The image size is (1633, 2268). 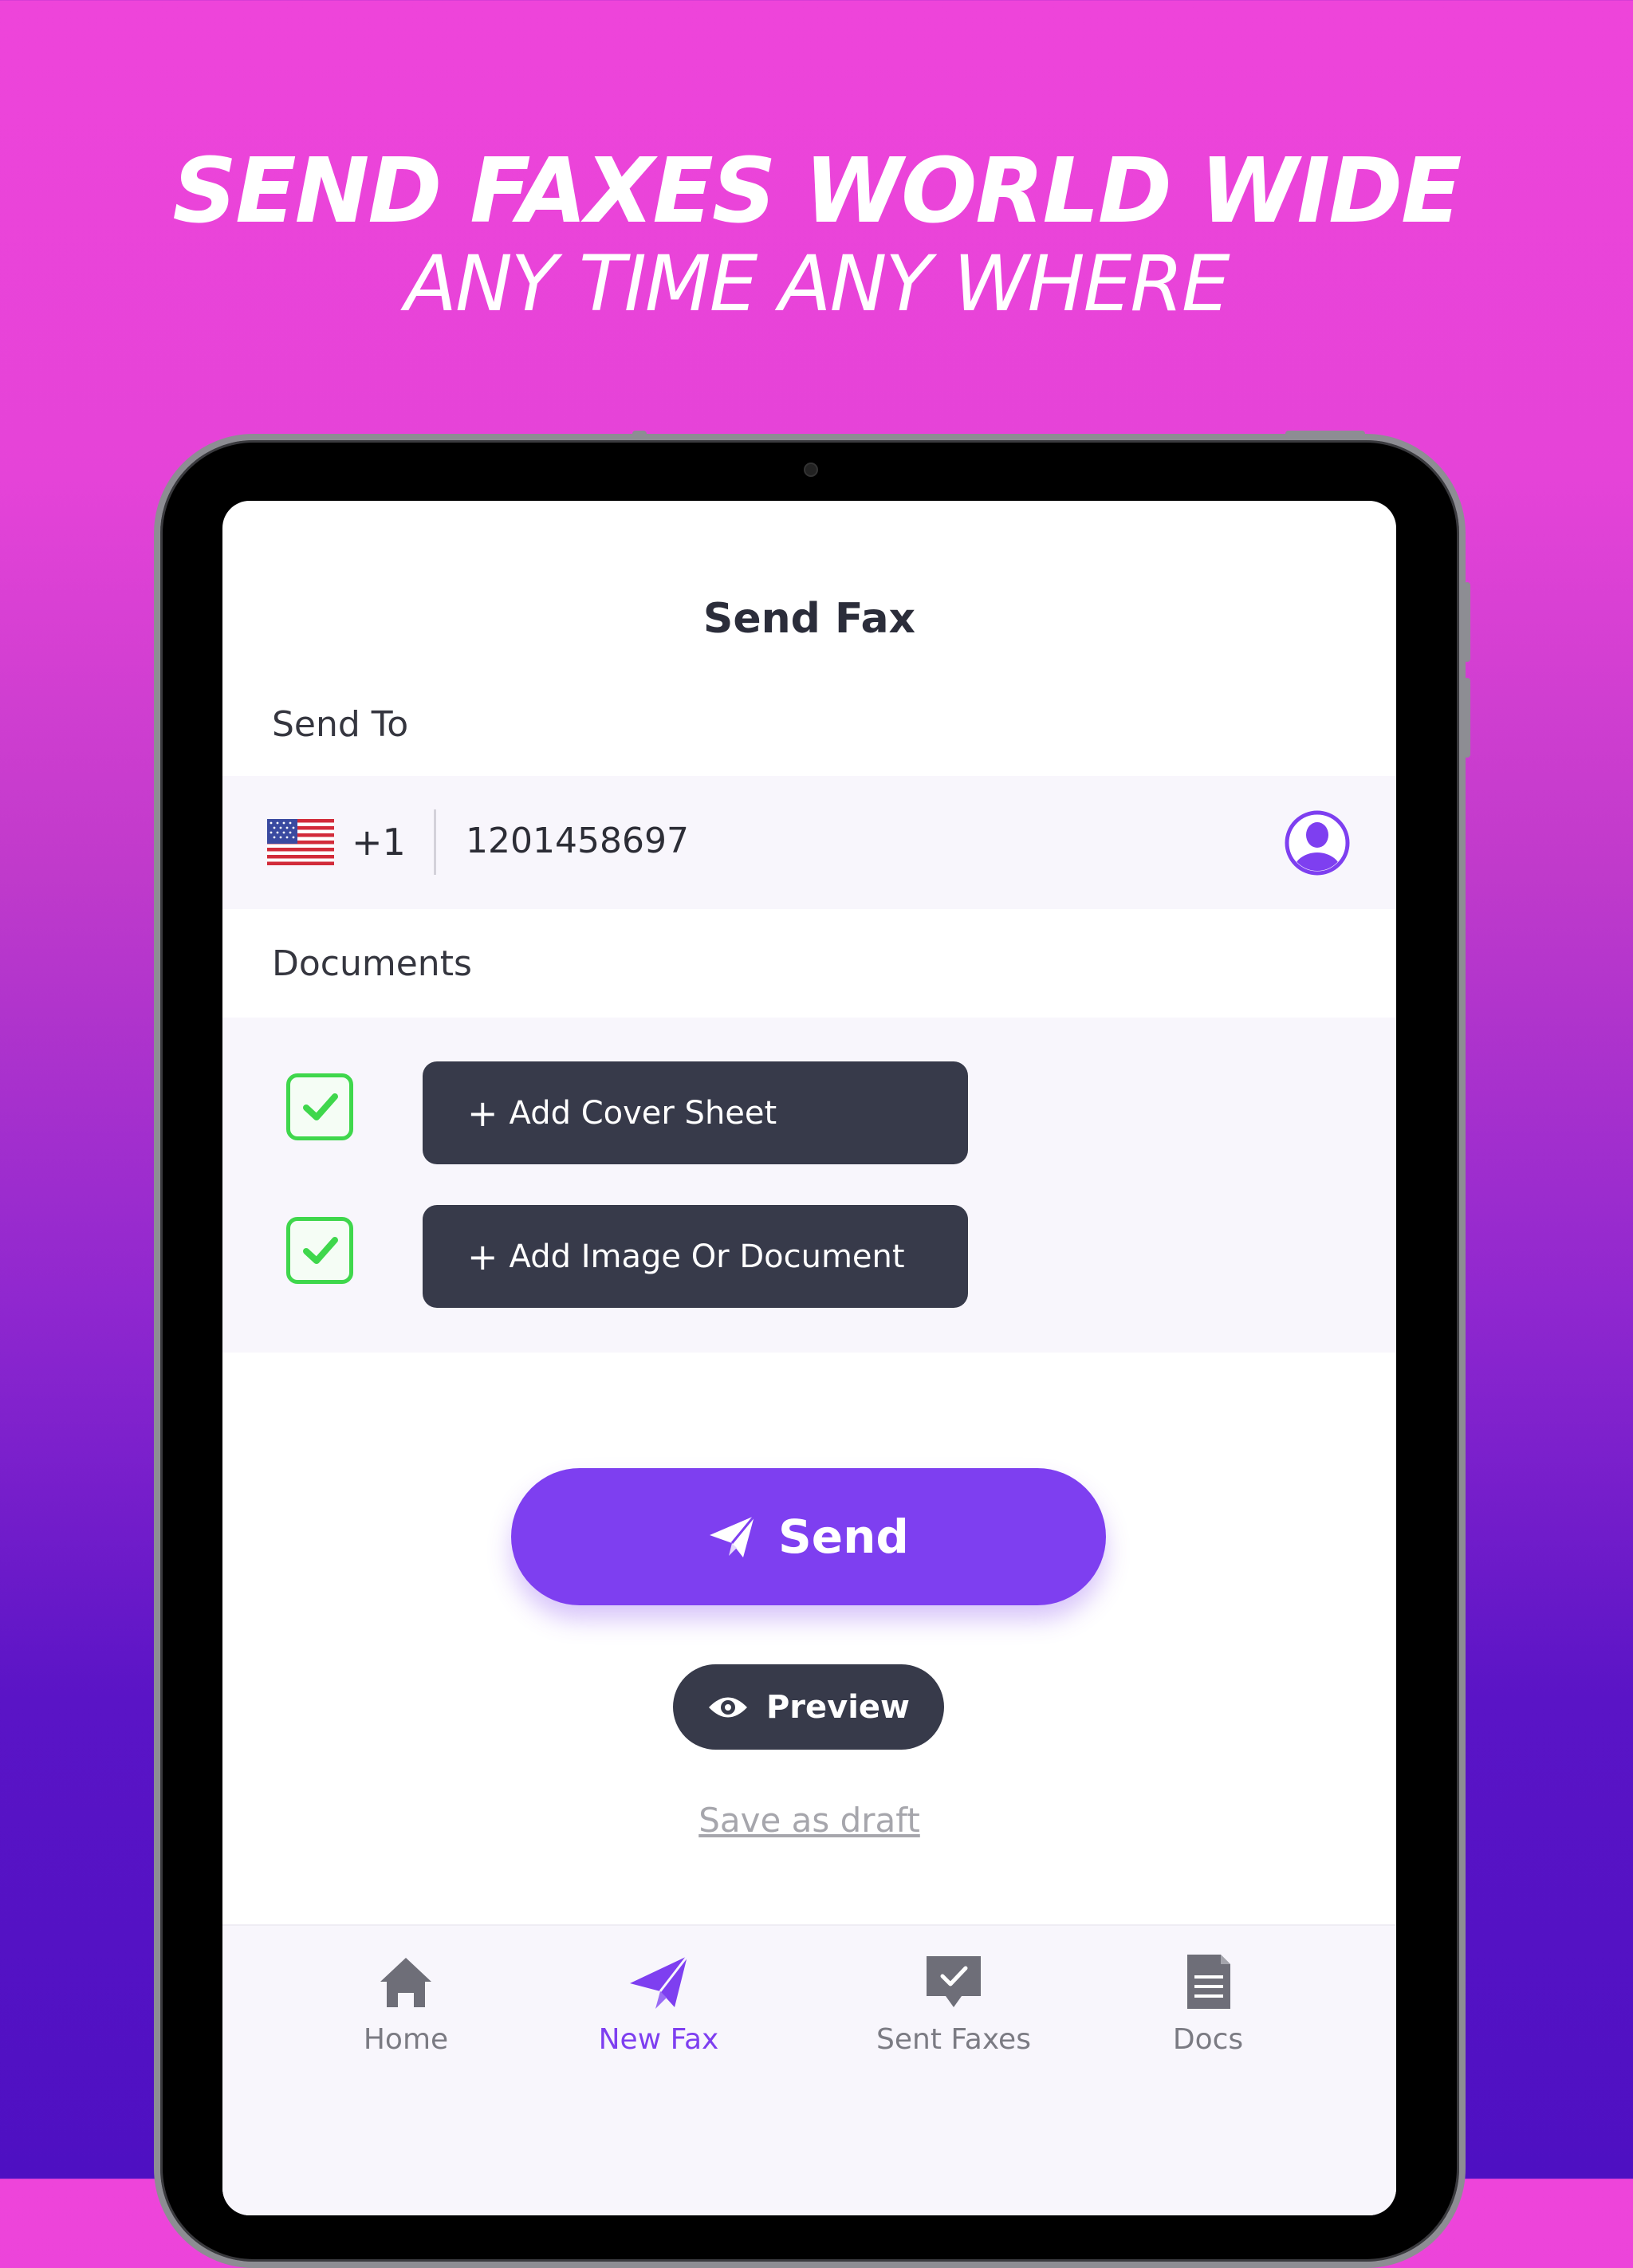 I want to click on tablet-camera, so click(x=811, y=470).